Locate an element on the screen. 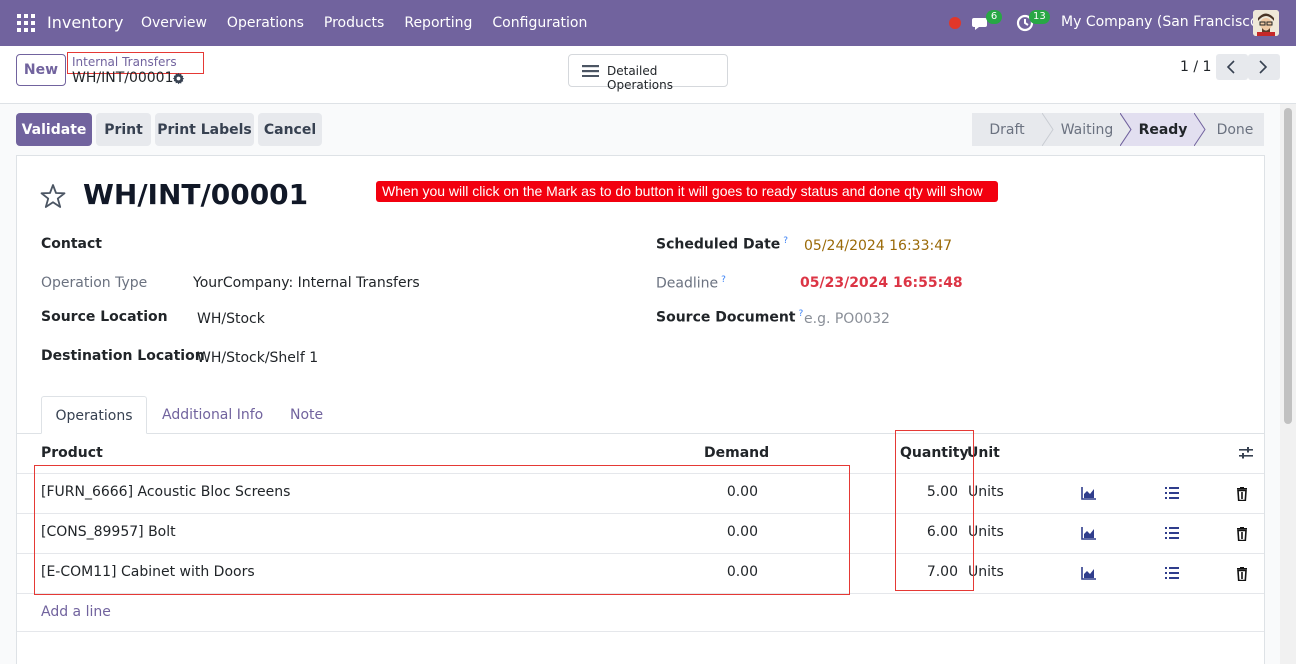  source-location-field: WH/Stock is located at coordinates (231, 319).